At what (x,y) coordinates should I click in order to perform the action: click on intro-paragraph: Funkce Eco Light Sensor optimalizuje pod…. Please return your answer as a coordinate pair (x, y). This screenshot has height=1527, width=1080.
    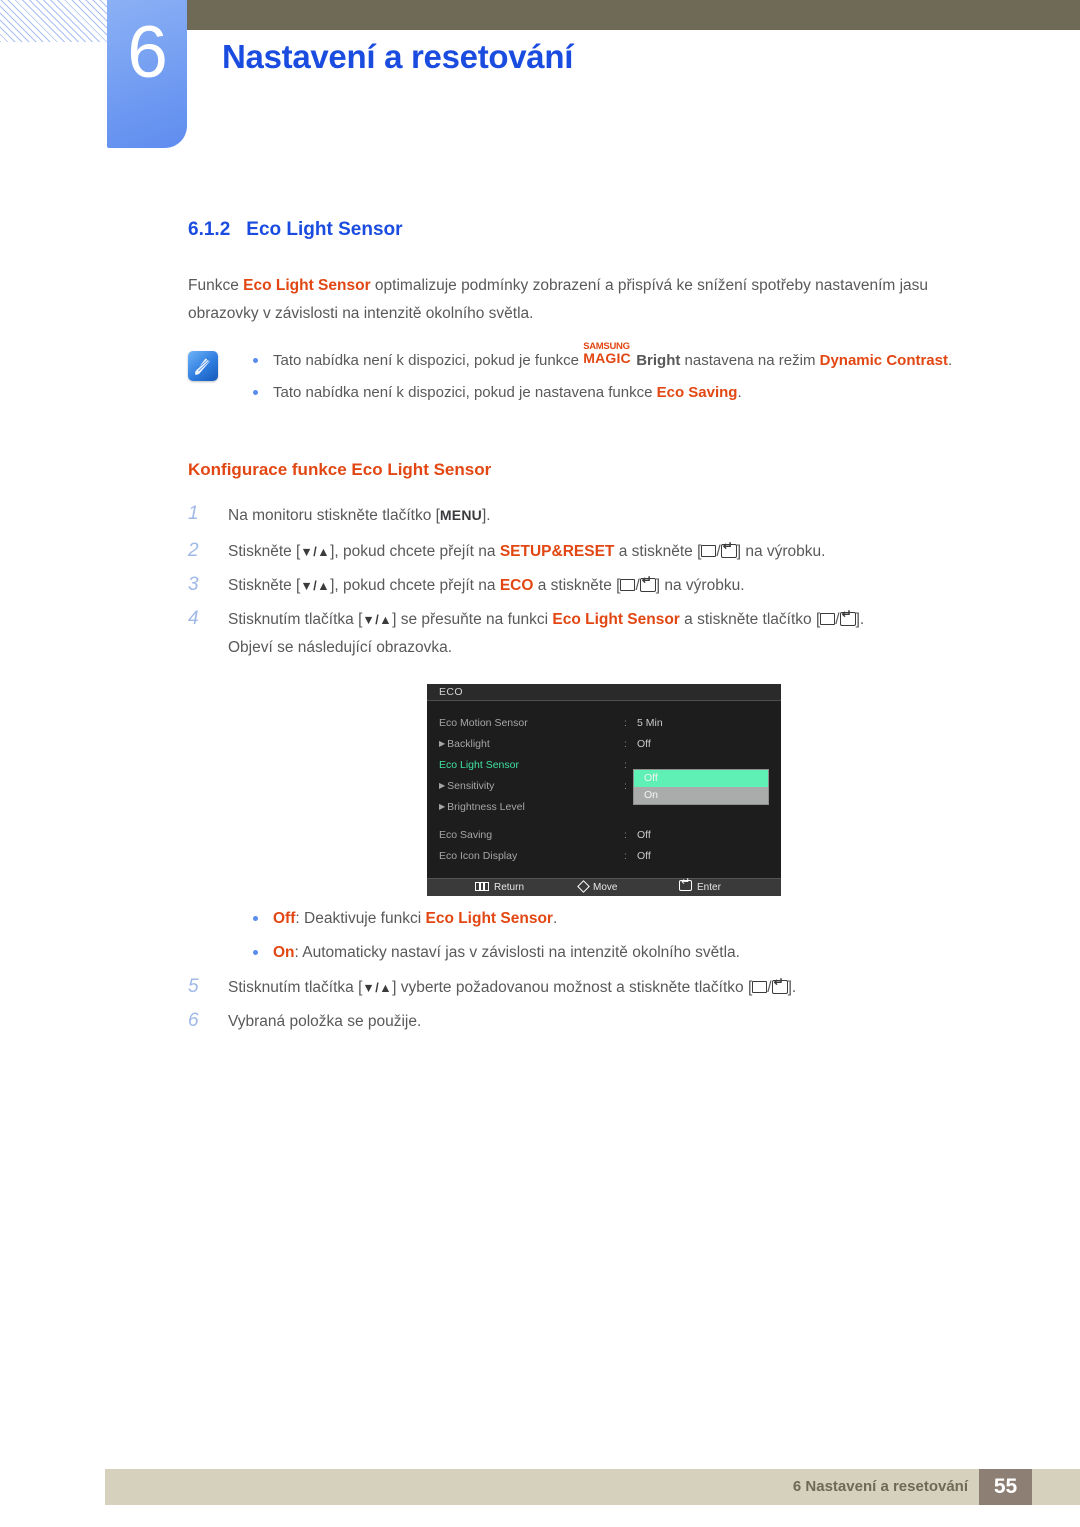
    Looking at the image, I should click on (594, 300).